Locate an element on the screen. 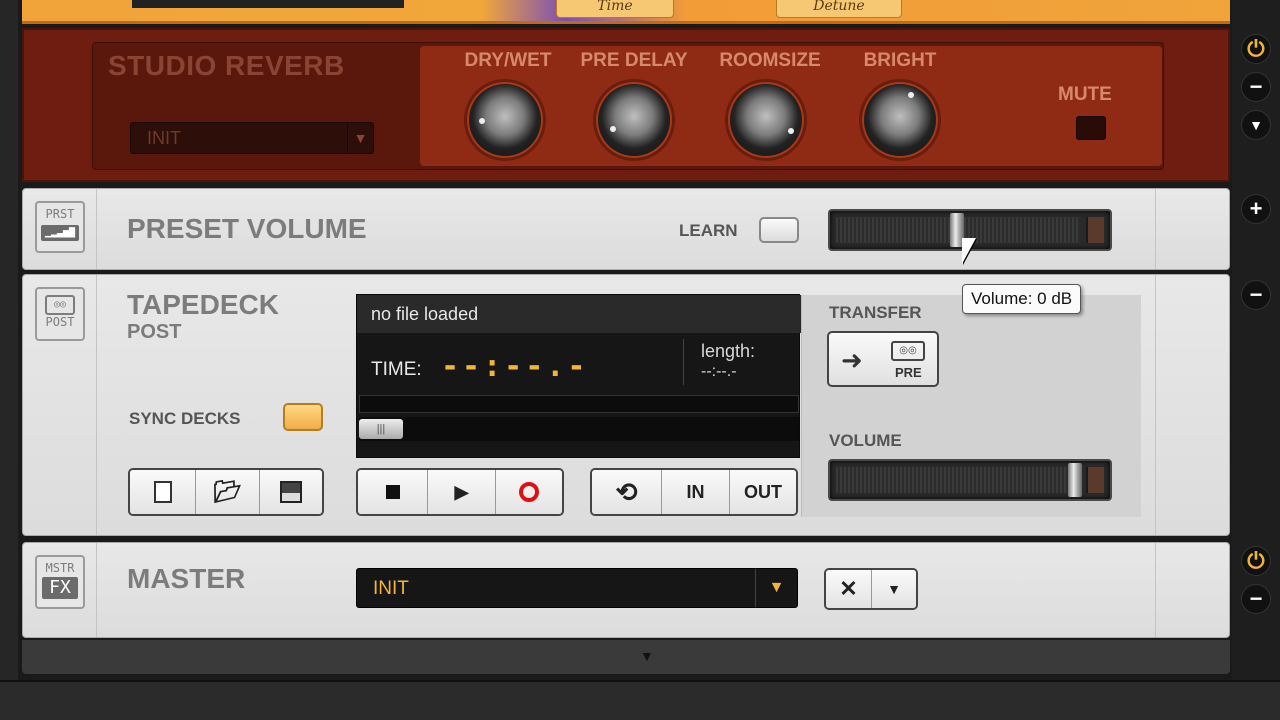  remove-fx-button: ✕ is located at coordinates (849, 589).